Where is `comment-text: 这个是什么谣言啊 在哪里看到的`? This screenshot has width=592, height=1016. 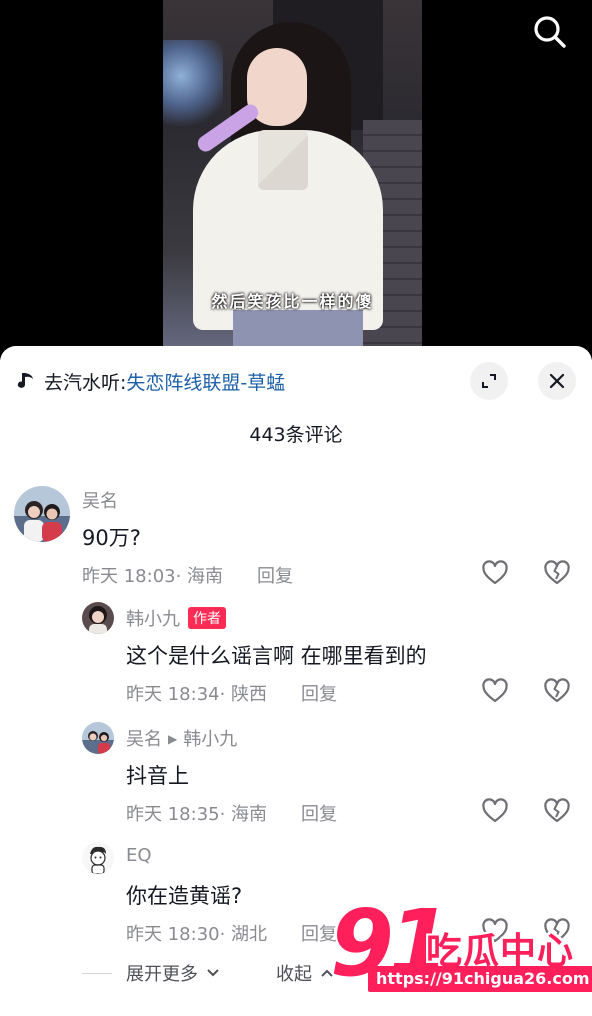 comment-text: 这个是什么谣言啊 在哪里看到的 is located at coordinates (276, 656).